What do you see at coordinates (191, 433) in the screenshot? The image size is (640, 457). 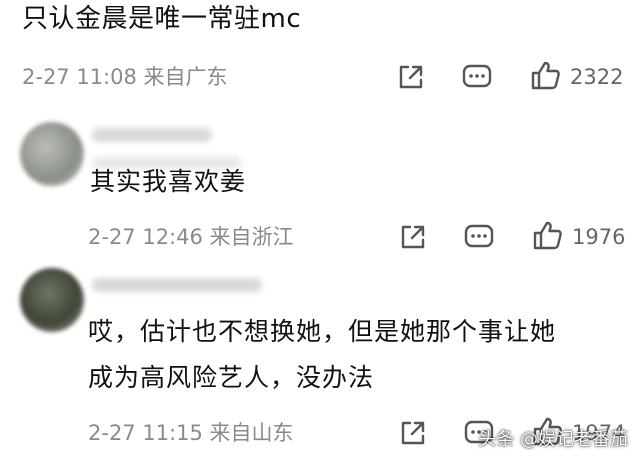 I see `comment-meta: 2-27 11:15 来自山东` at bounding box center [191, 433].